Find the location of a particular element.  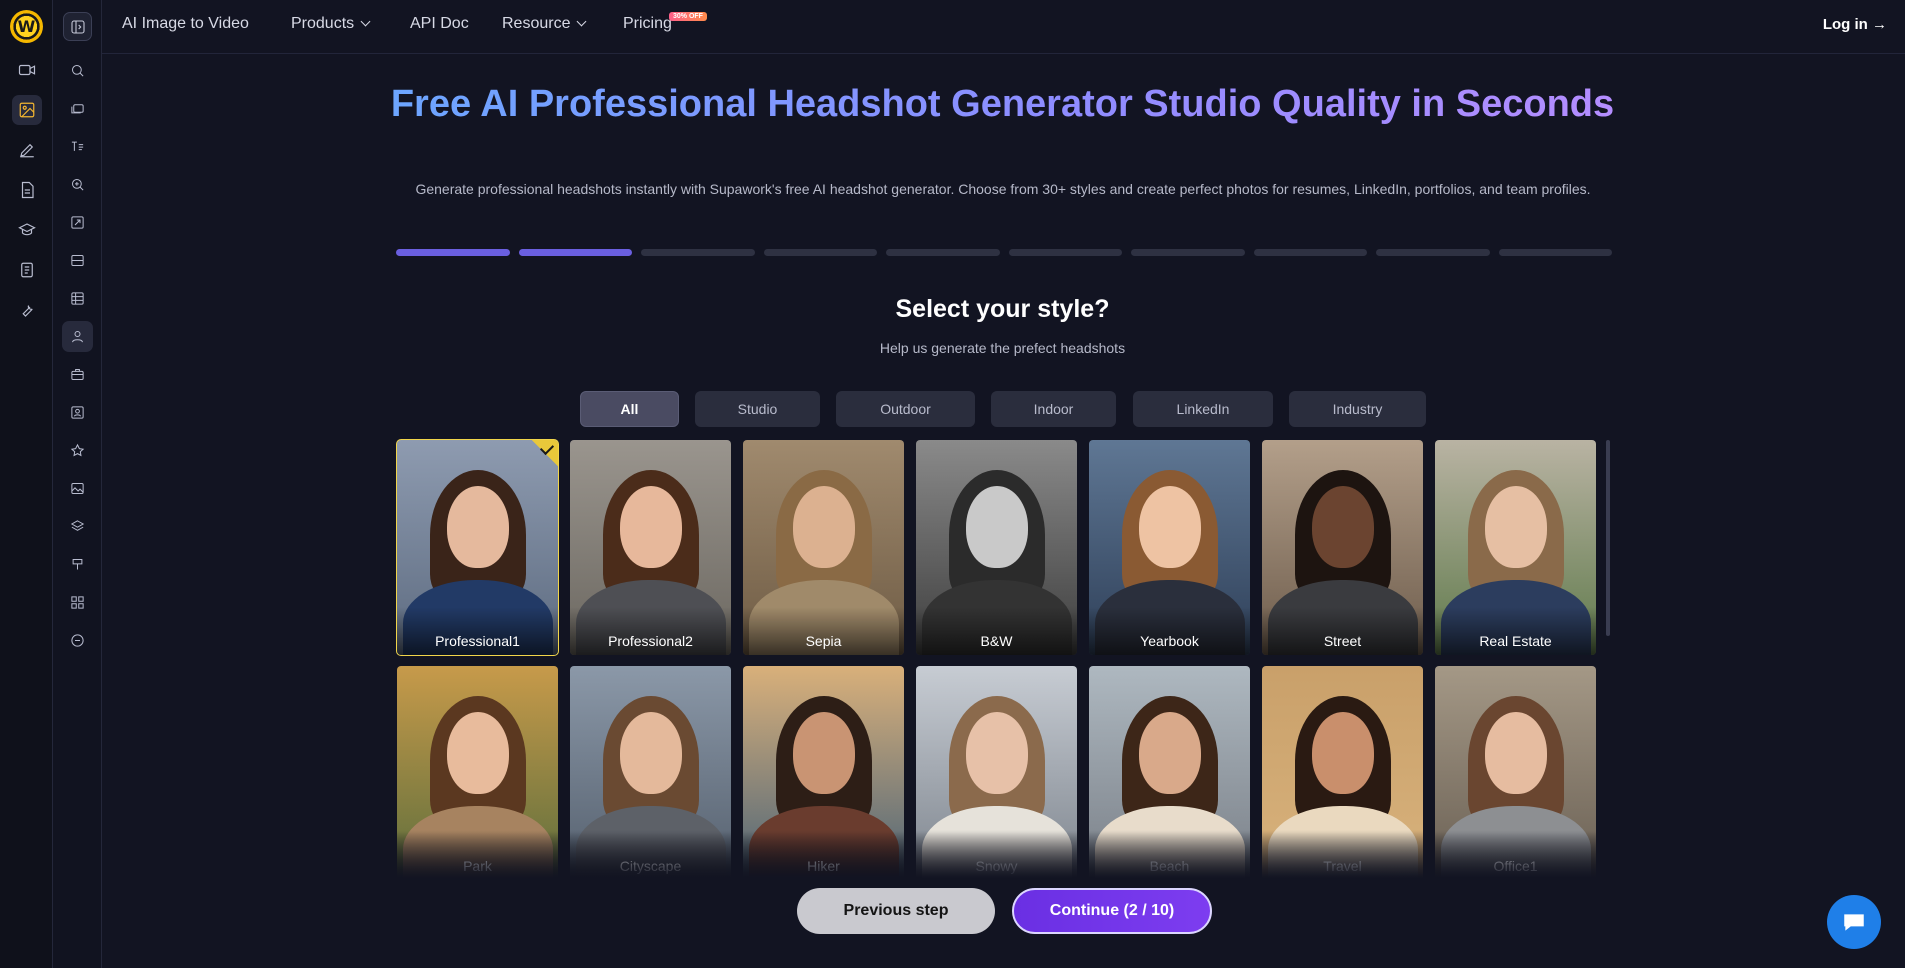

graduation-cap-icon is located at coordinates (27, 230).